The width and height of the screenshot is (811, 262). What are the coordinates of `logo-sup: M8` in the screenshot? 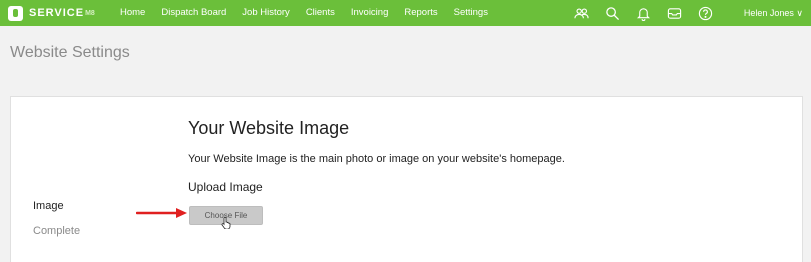 It's located at (90, 13).